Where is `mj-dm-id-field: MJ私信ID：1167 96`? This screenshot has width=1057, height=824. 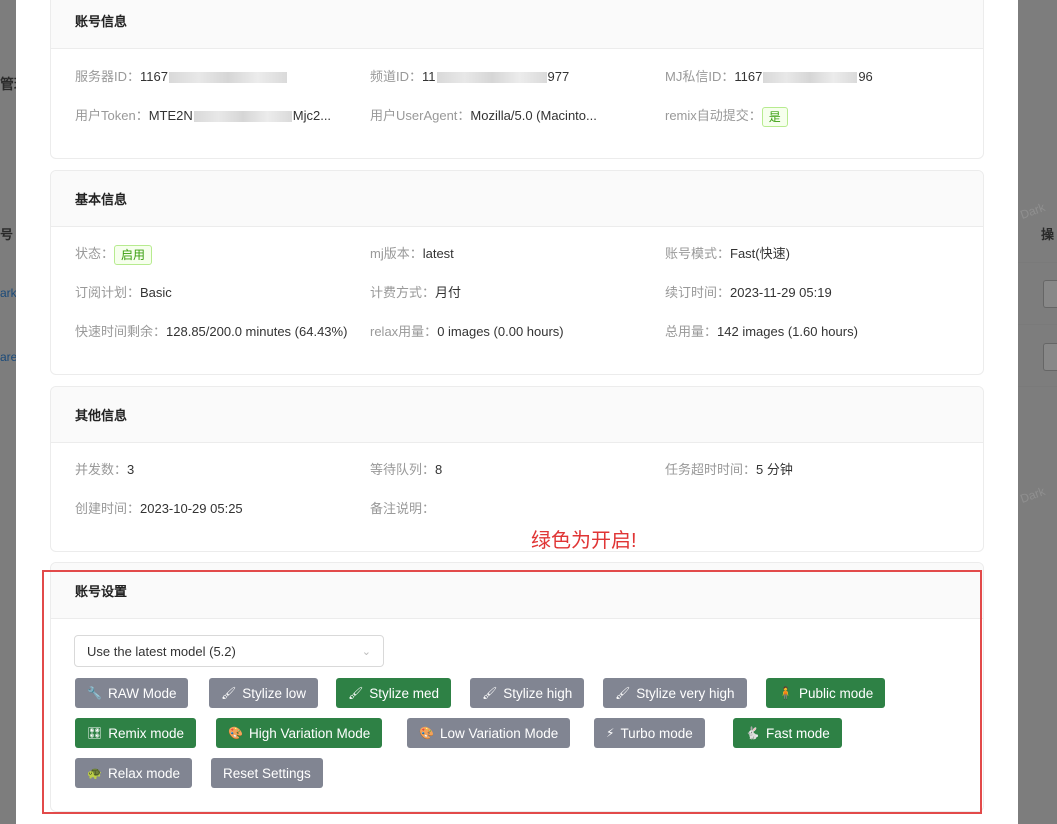 mj-dm-id-field: MJ私信ID：1167 96 is located at coordinates (769, 77).